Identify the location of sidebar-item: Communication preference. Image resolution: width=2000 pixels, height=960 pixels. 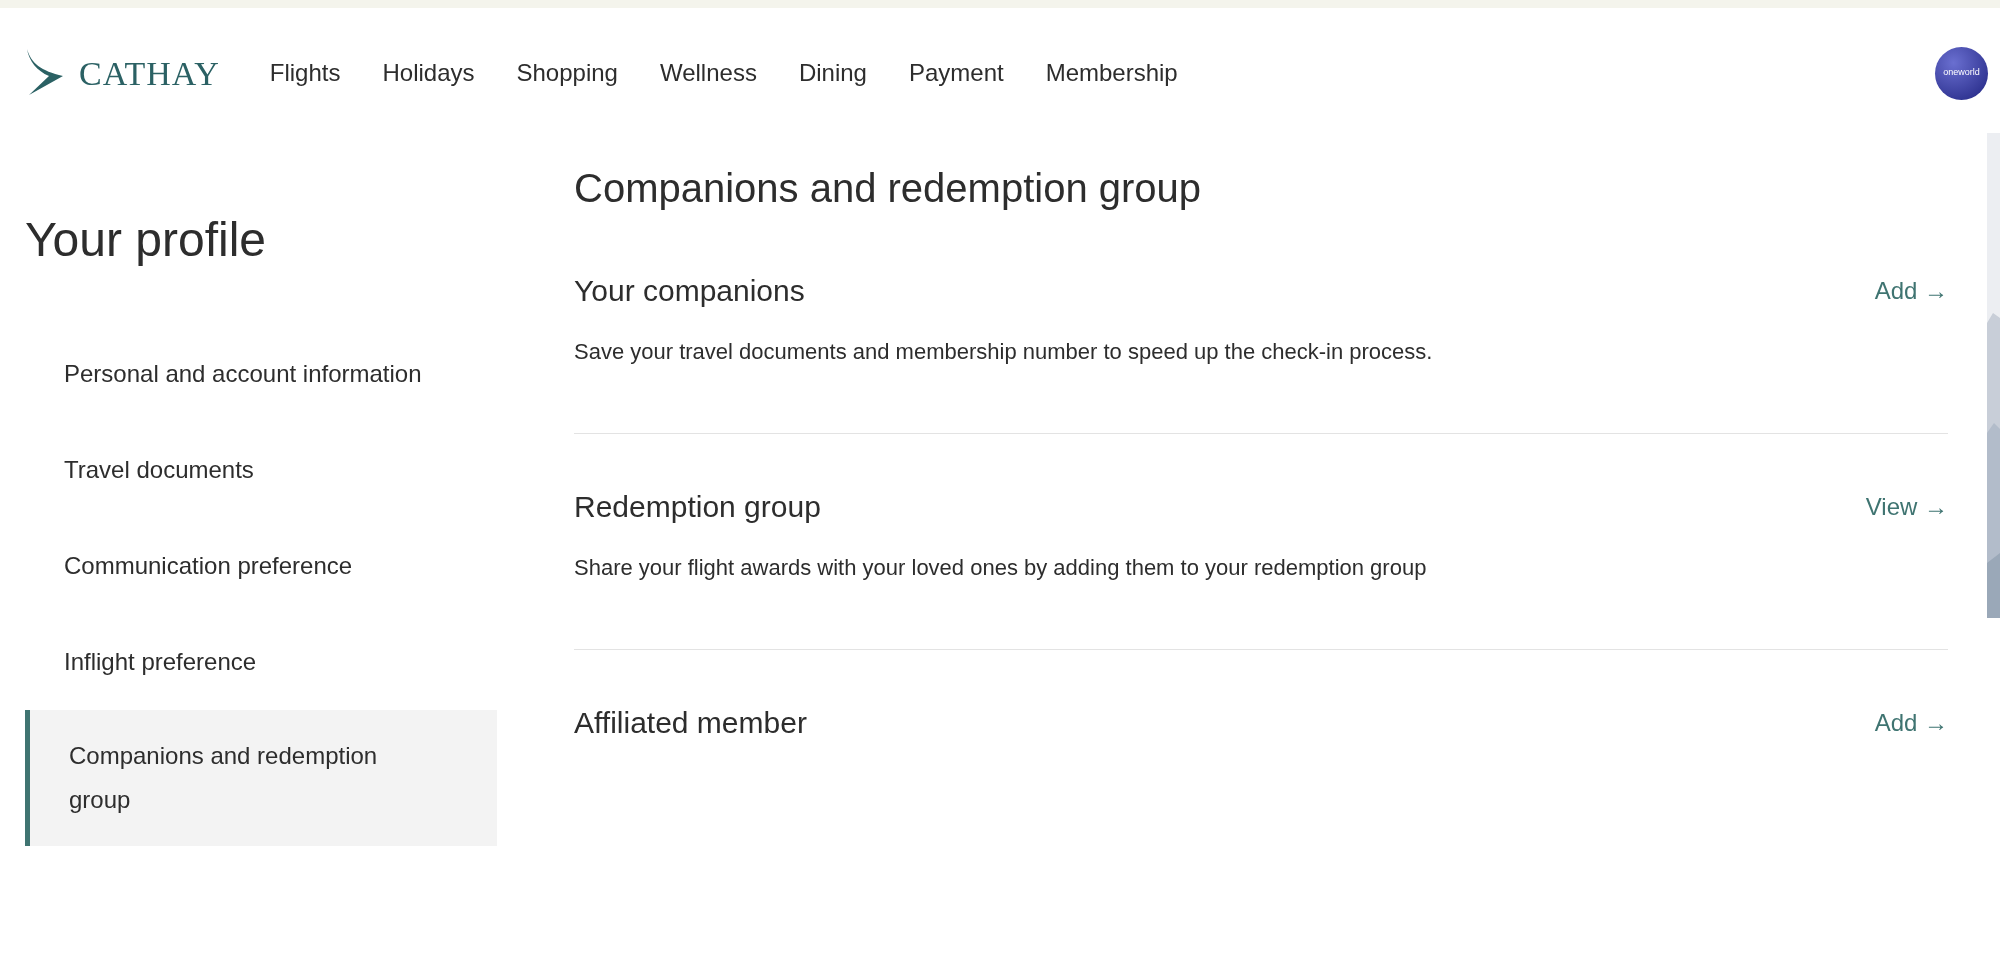
(261, 566).